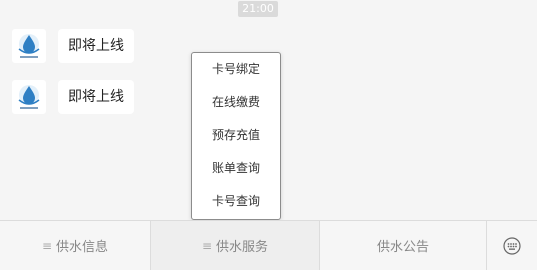 Image resolution: width=537 pixels, height=270 pixels. Describe the element at coordinates (236, 201) in the screenshot. I see `menu-item-card-query: 卡号查询` at that location.